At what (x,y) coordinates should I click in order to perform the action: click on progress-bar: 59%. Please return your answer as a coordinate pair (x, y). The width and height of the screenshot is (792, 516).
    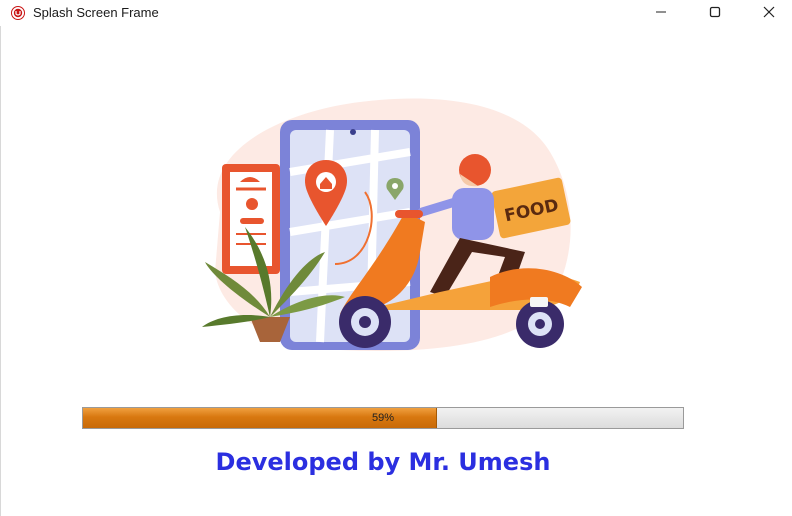
    Looking at the image, I should click on (383, 418).